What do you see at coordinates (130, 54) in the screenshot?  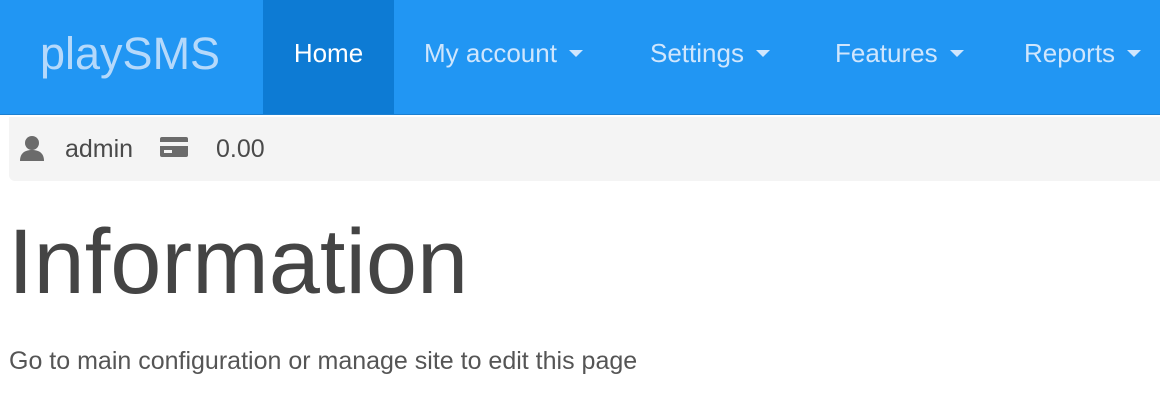 I see `brand-logo: playSMS` at bounding box center [130, 54].